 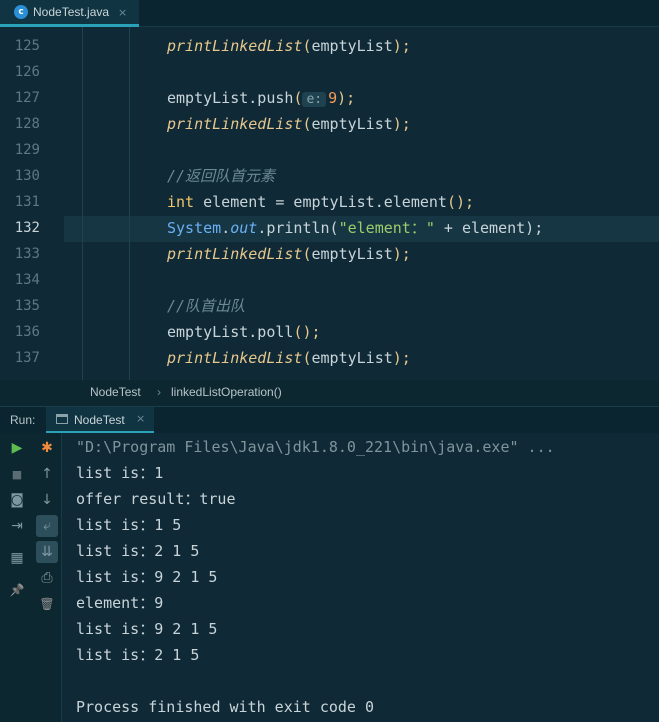 What do you see at coordinates (329, 13) in the screenshot?
I see `editor-tab-bar: c NodeTest.java ×` at bounding box center [329, 13].